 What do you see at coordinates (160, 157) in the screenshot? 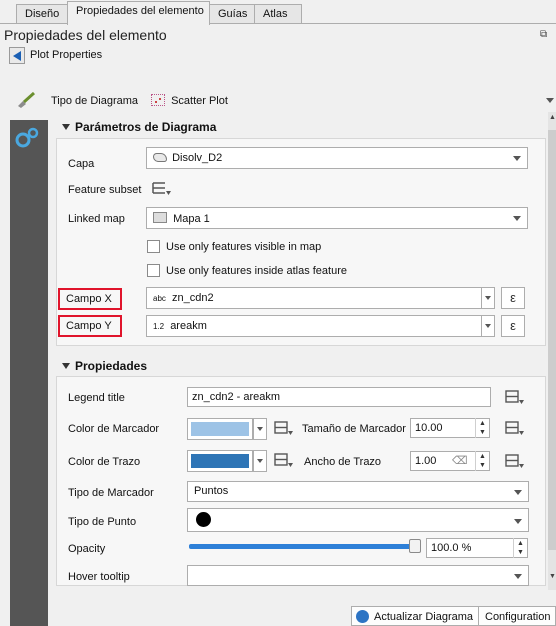
I see `polygon-layer-icon` at bounding box center [160, 157].